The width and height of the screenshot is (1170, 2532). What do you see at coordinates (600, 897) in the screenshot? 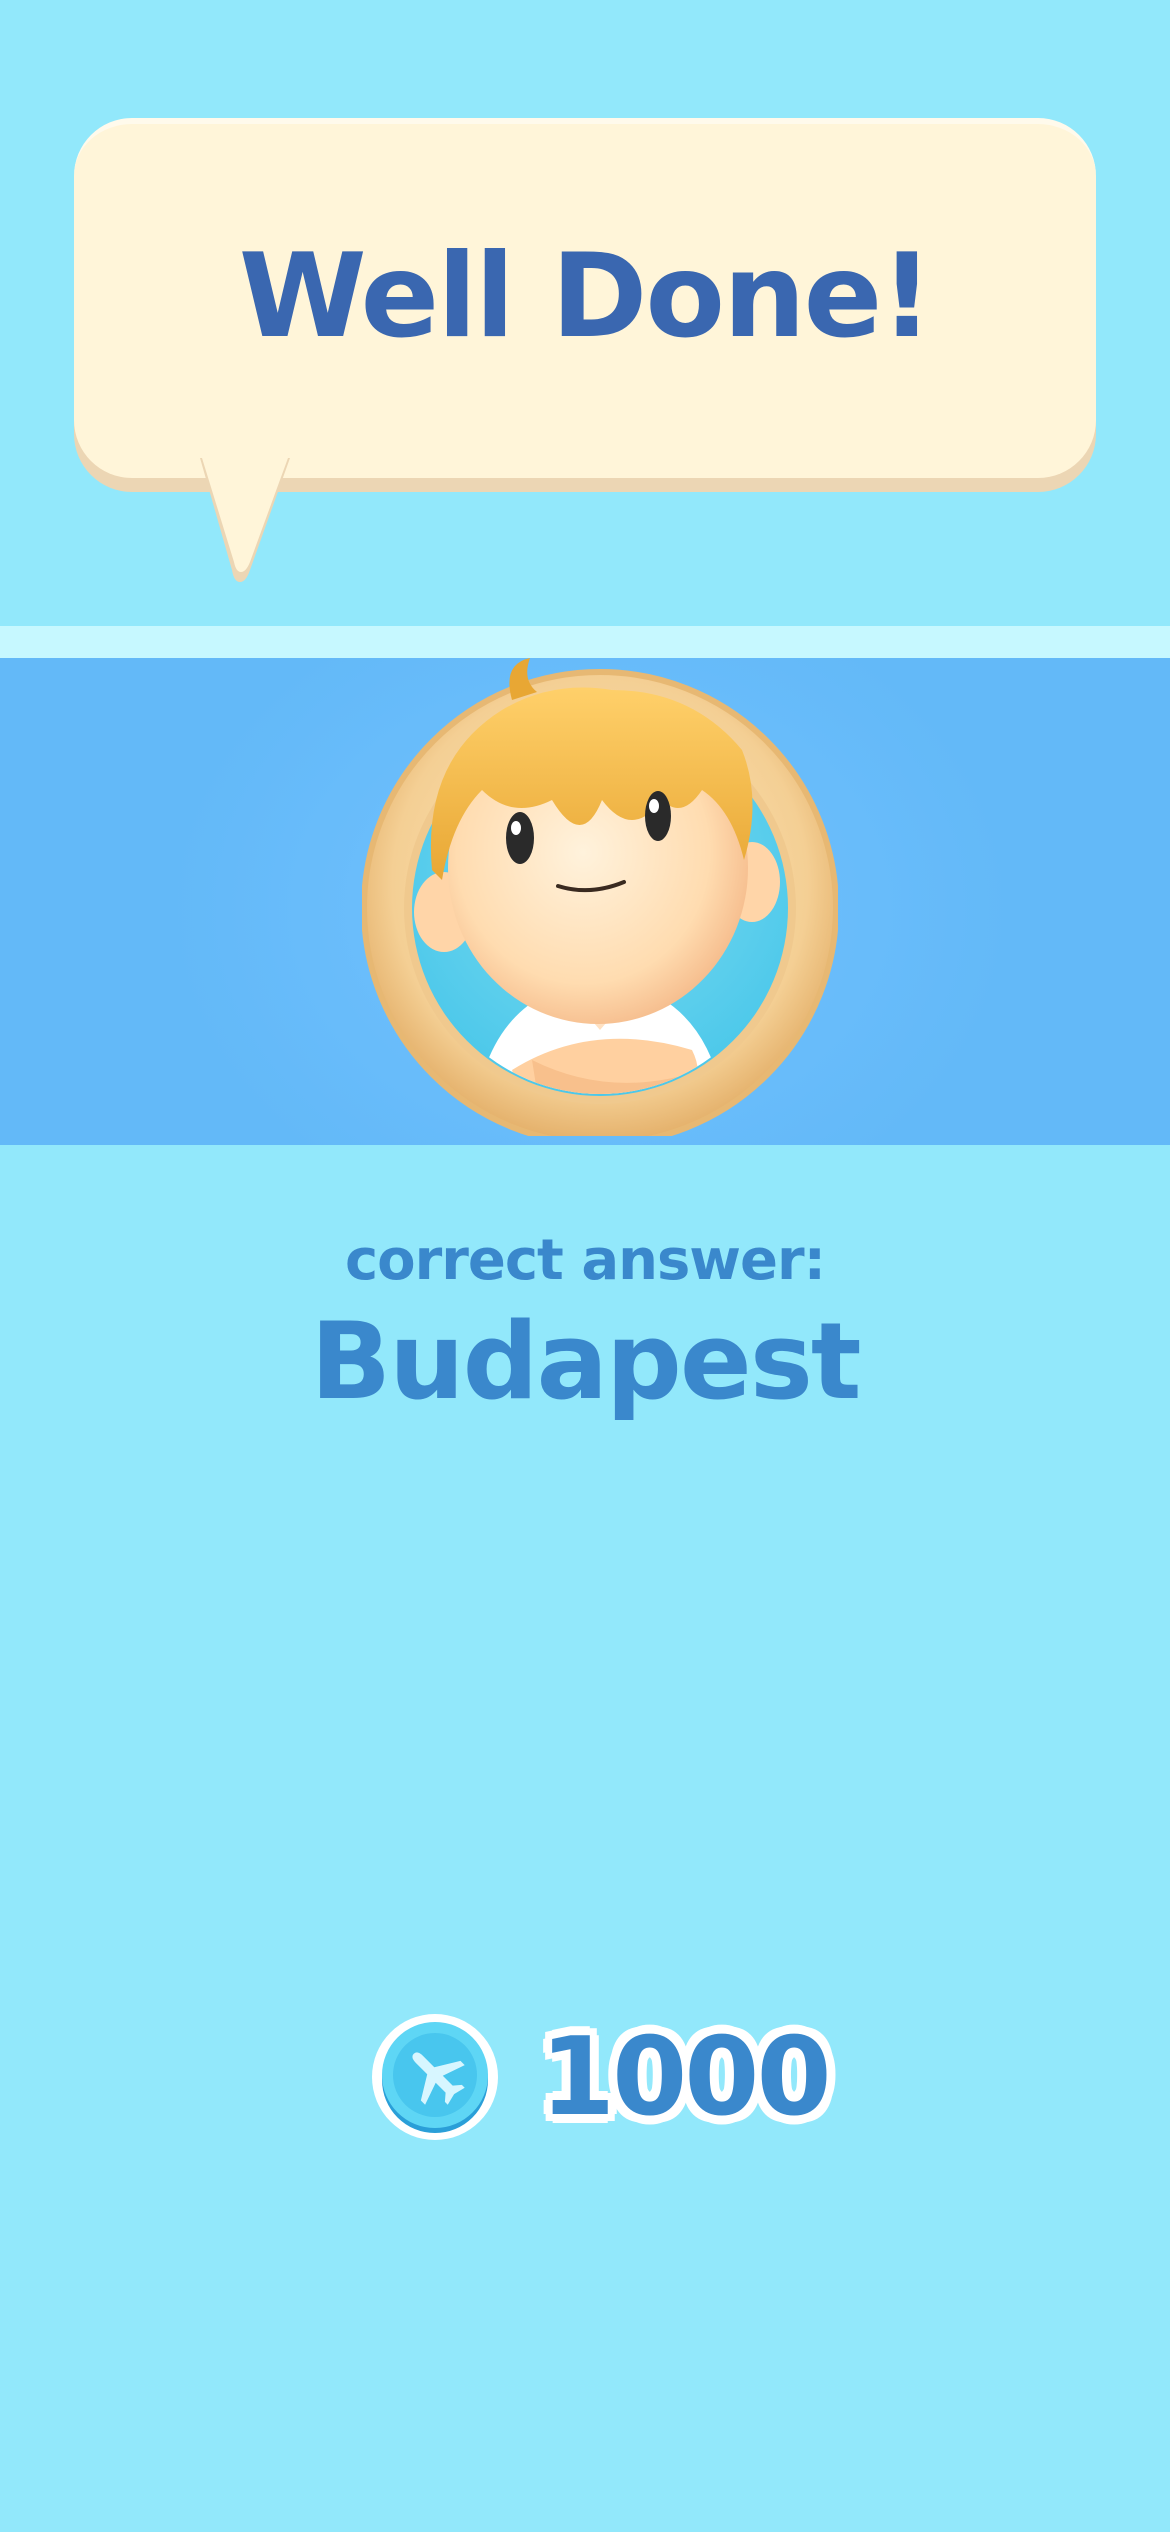
I see `character-avatar` at bounding box center [600, 897].